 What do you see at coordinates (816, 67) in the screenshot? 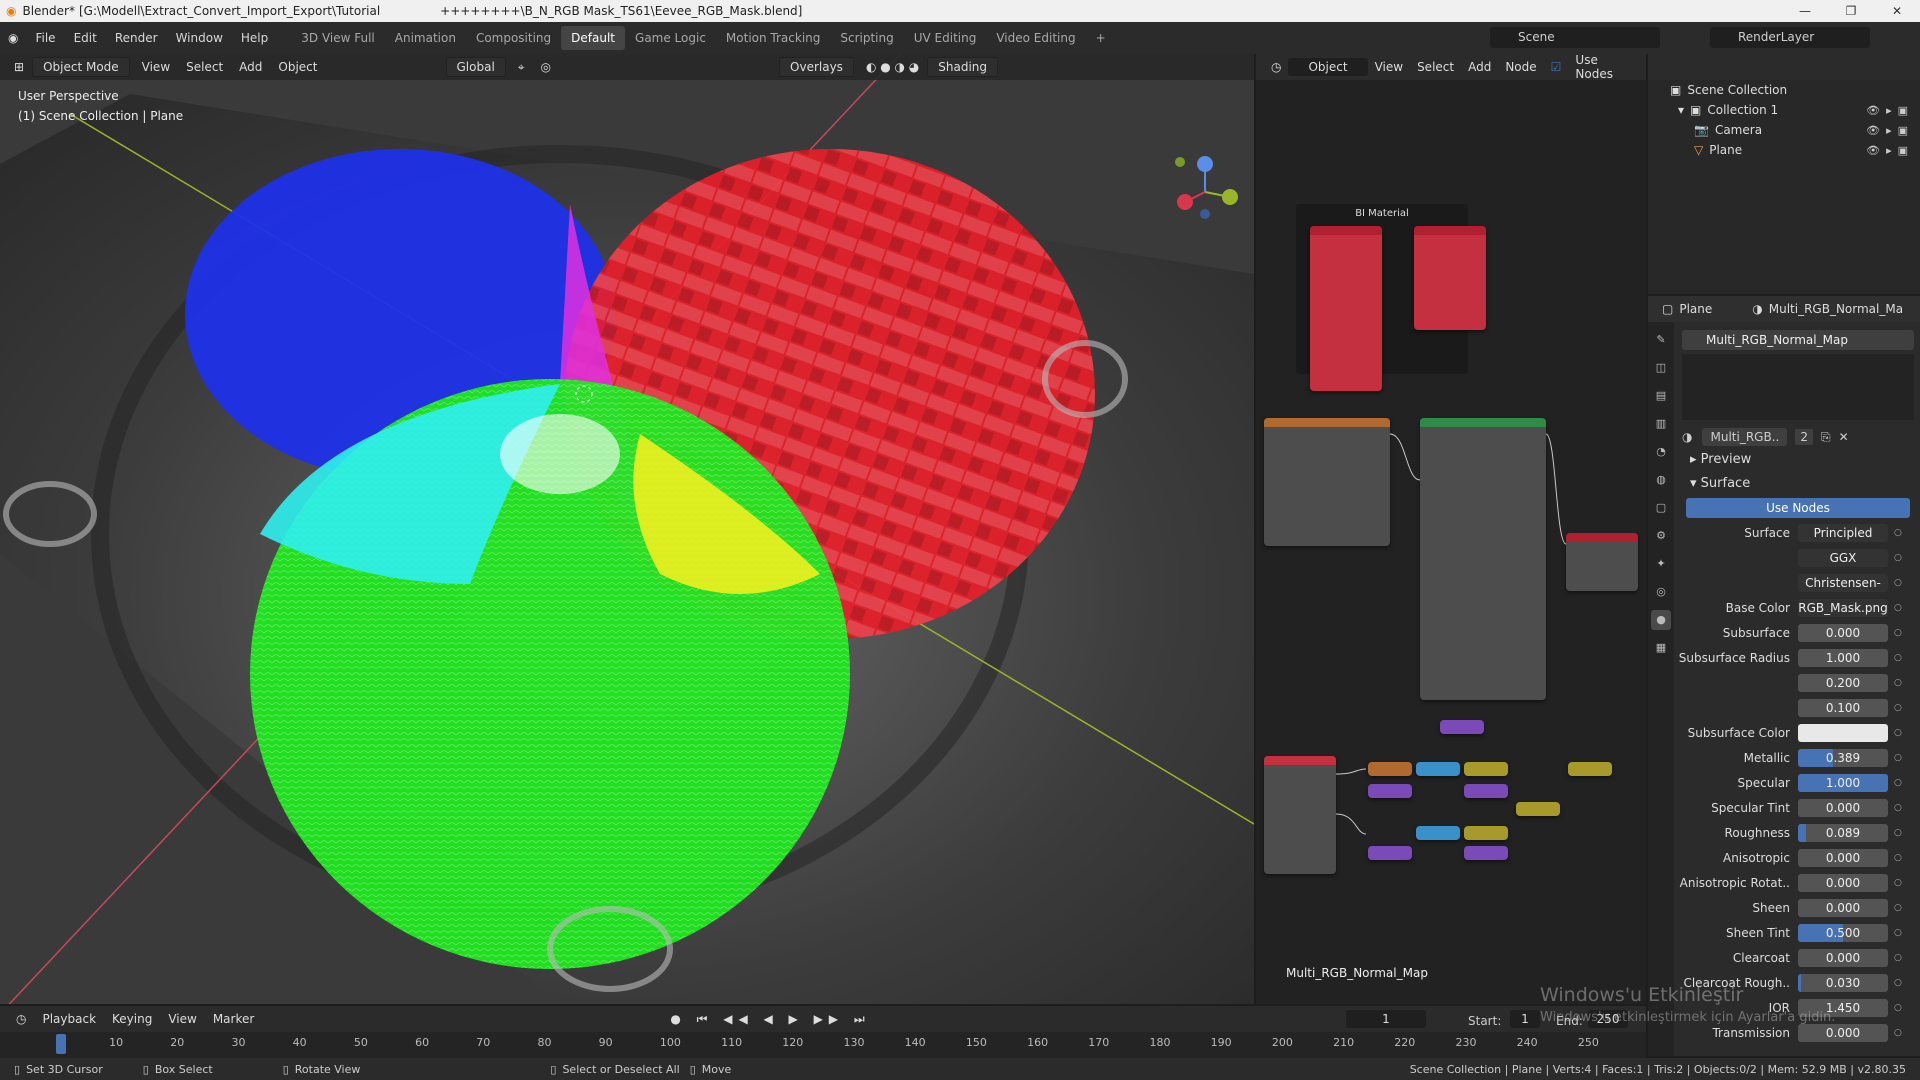
I see `overlays-dropdown: Overlays` at bounding box center [816, 67].